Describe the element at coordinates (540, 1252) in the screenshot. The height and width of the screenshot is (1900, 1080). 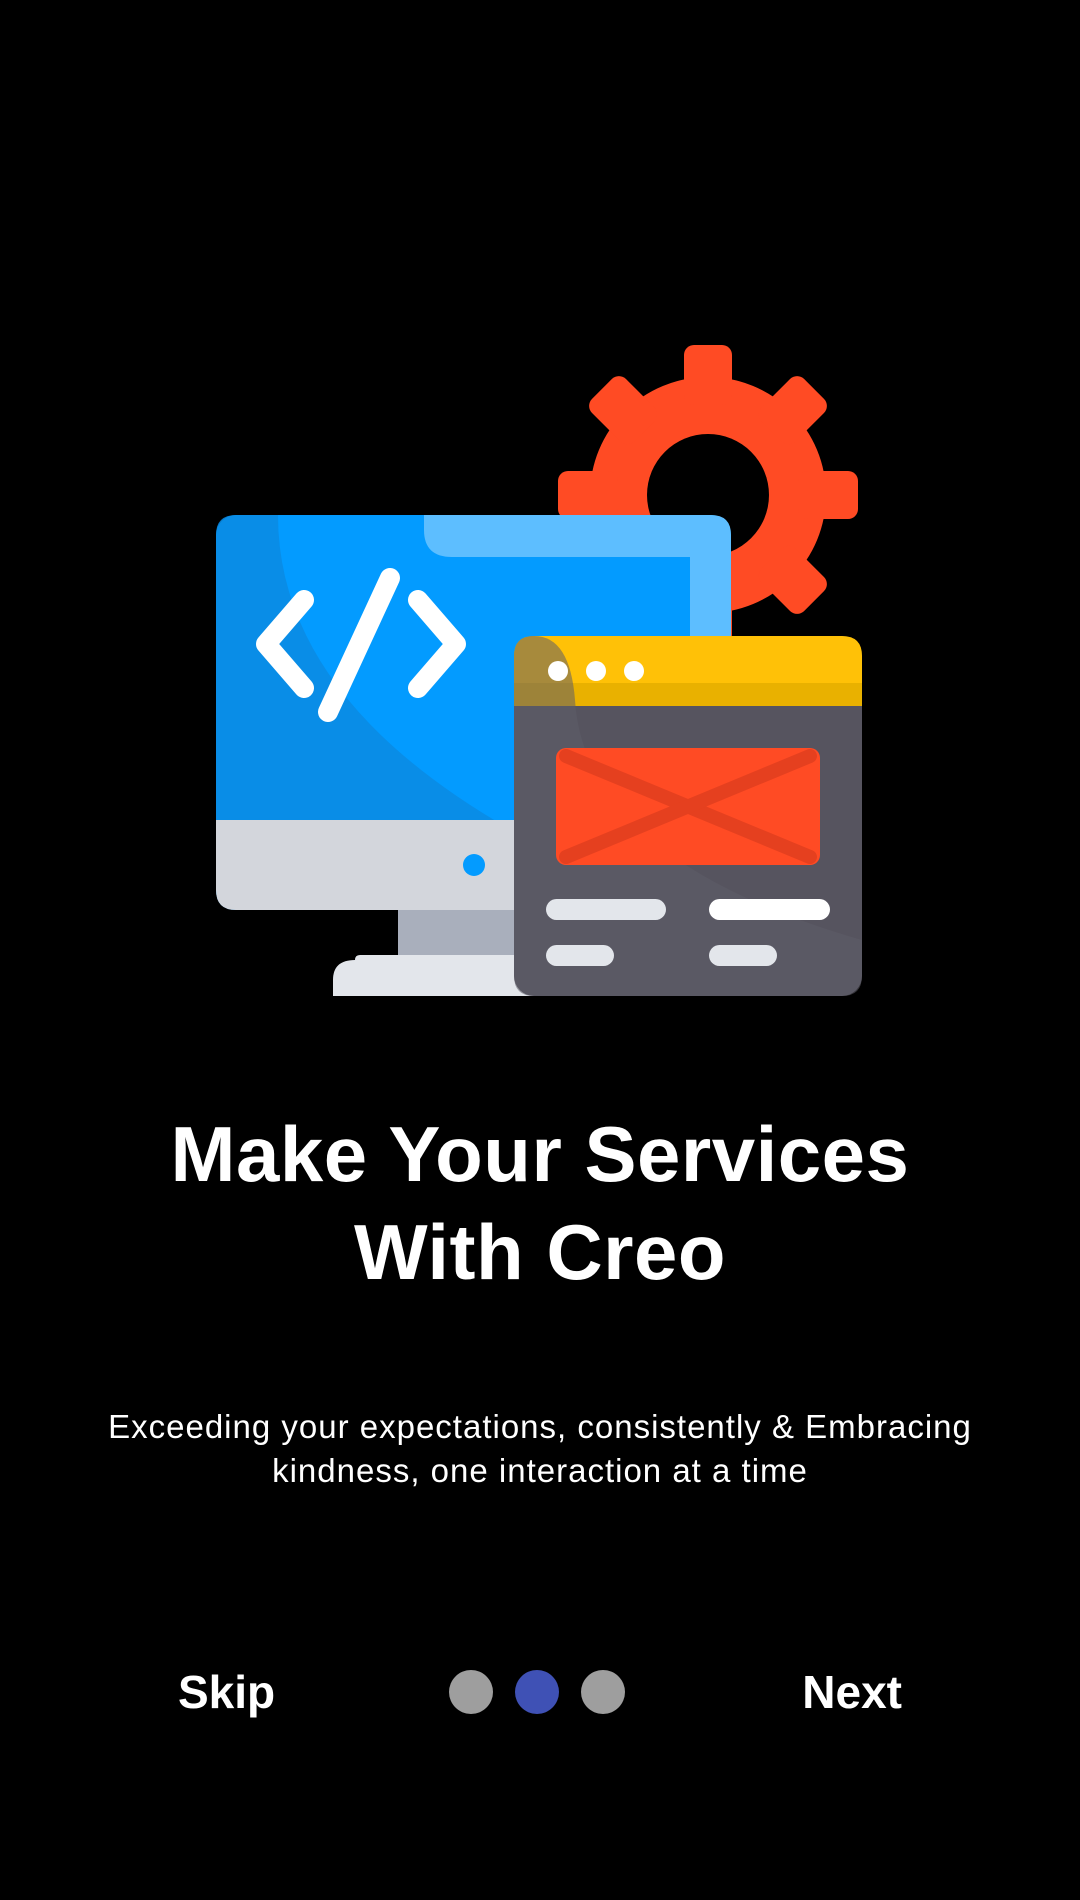
I see `title-line-2: With Creo` at that location.